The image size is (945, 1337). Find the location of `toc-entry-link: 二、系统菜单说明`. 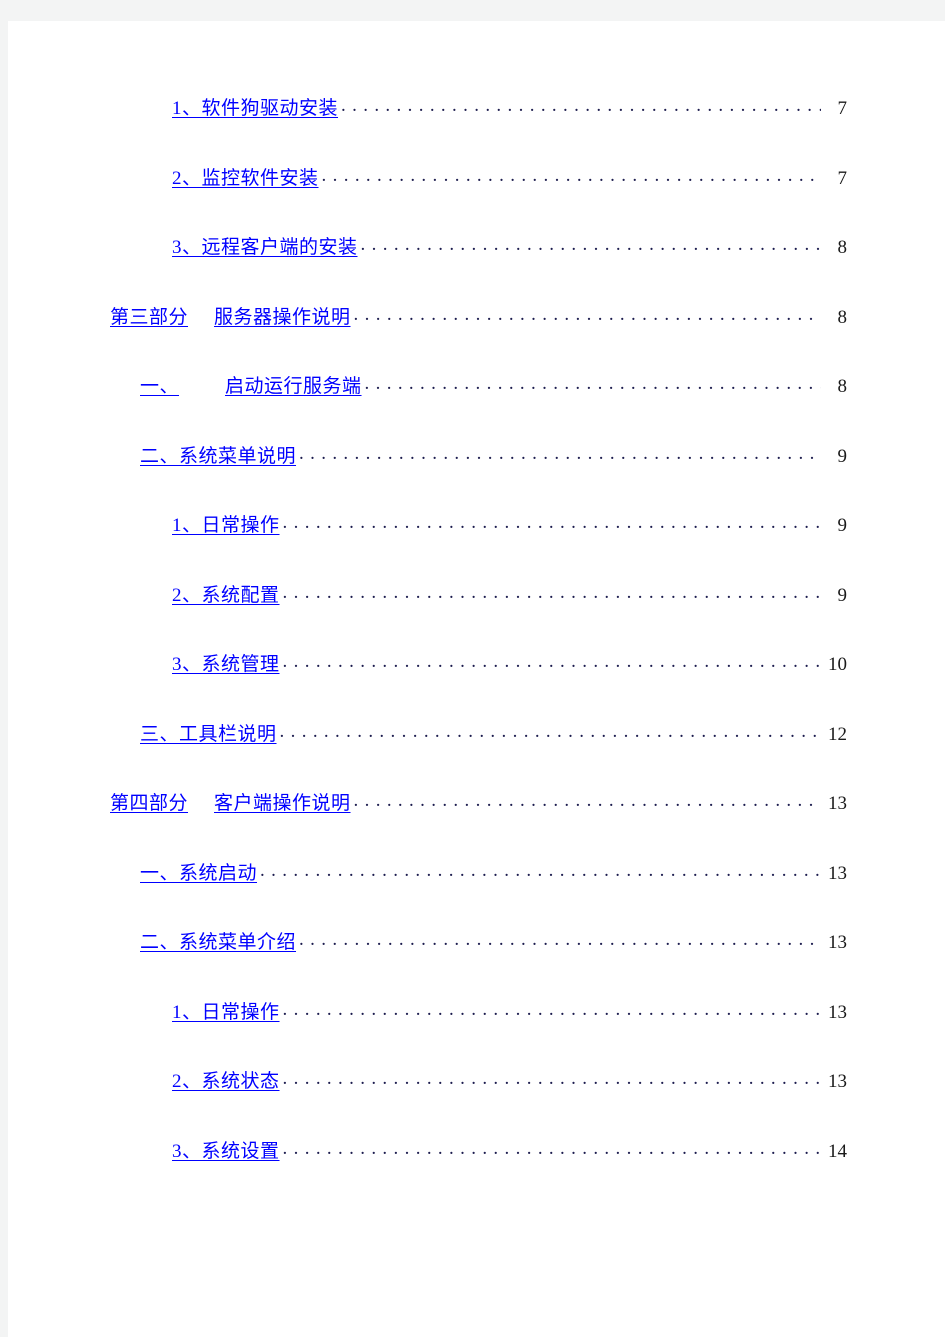

toc-entry-link: 二、系统菜单说明 is located at coordinates (218, 456).